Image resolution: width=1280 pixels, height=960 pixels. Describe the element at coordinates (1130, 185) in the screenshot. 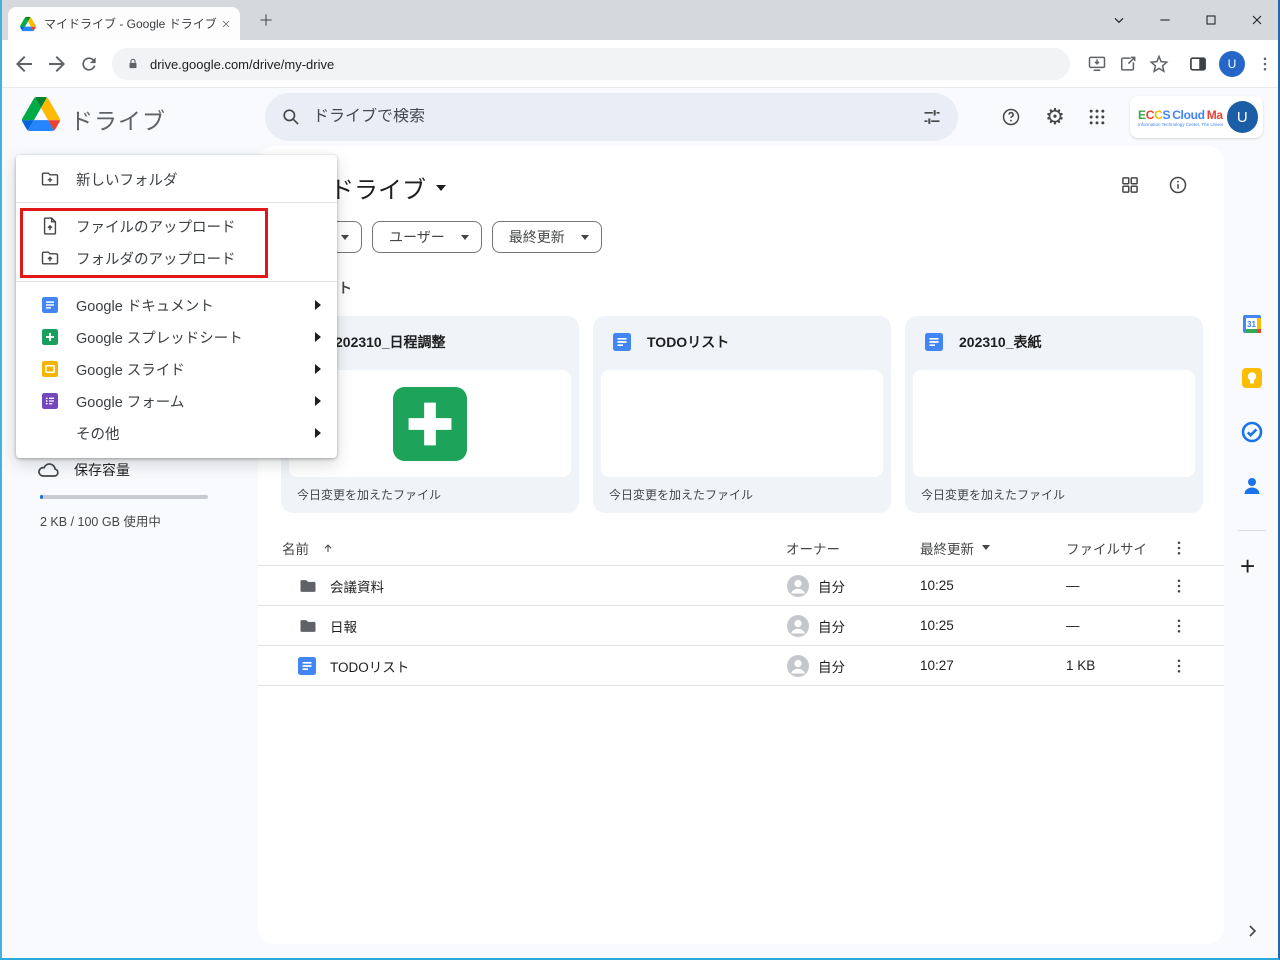

I see `grid-view-icon` at that location.